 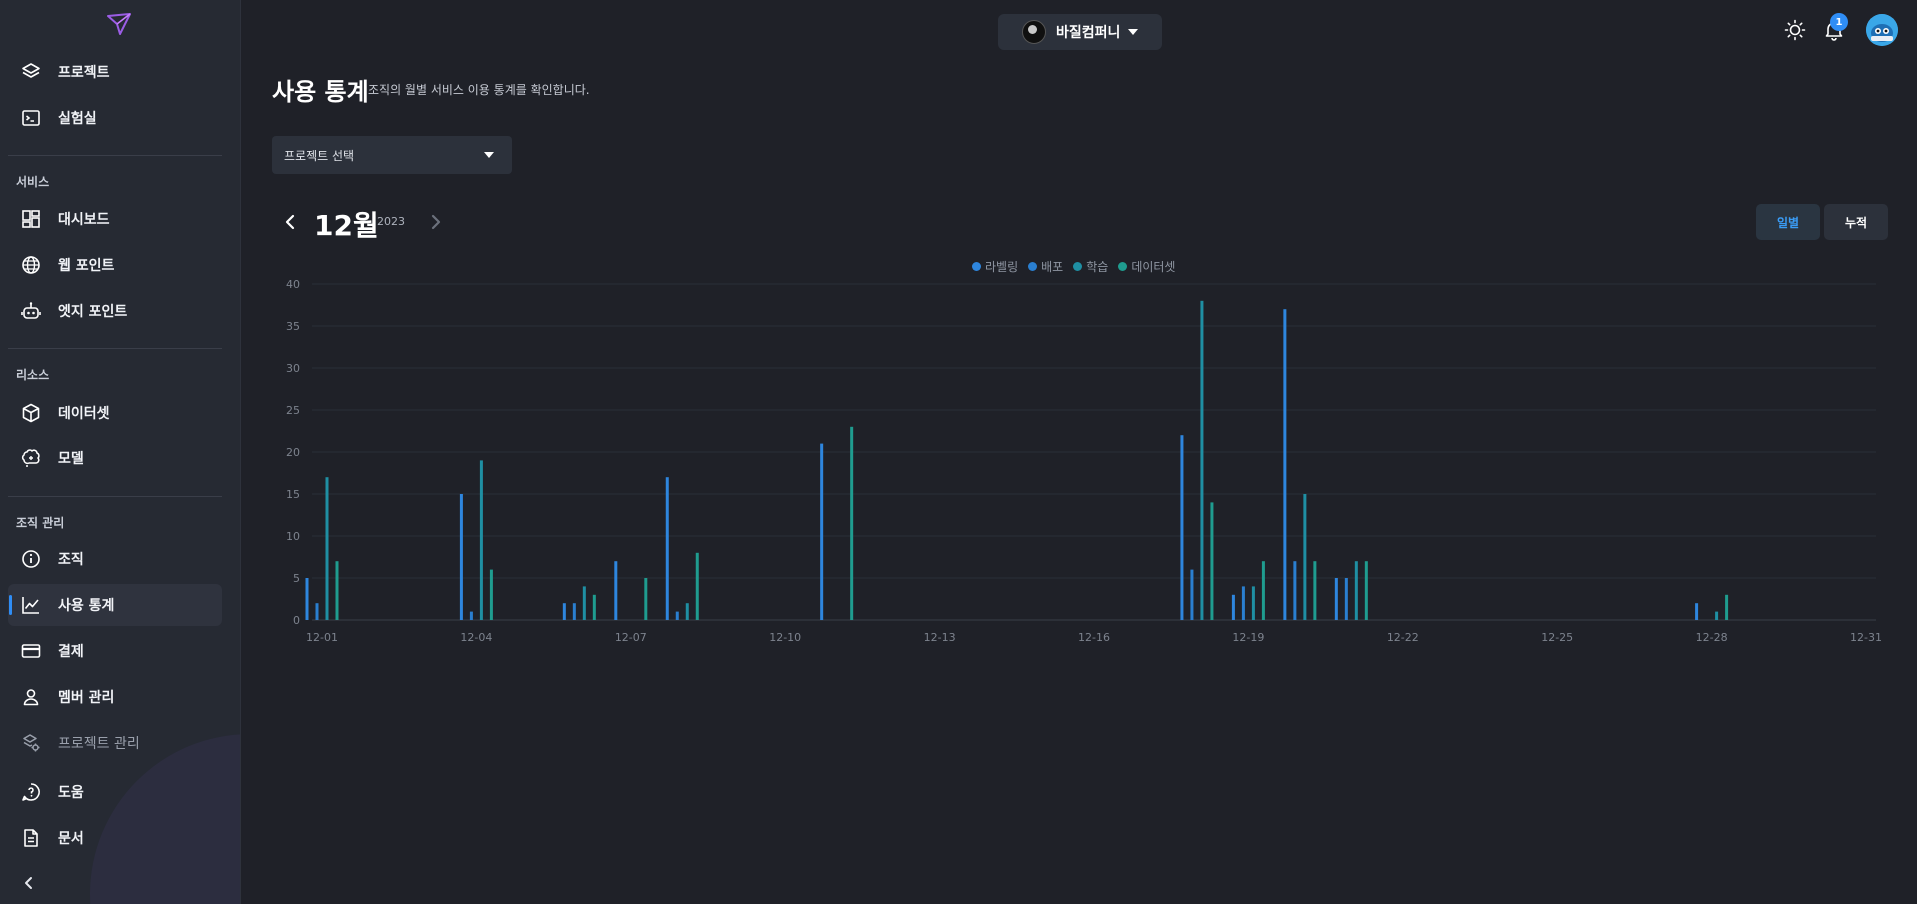 I want to click on sidebar-item-globe: 웹 포인트, so click(x=115, y=265).